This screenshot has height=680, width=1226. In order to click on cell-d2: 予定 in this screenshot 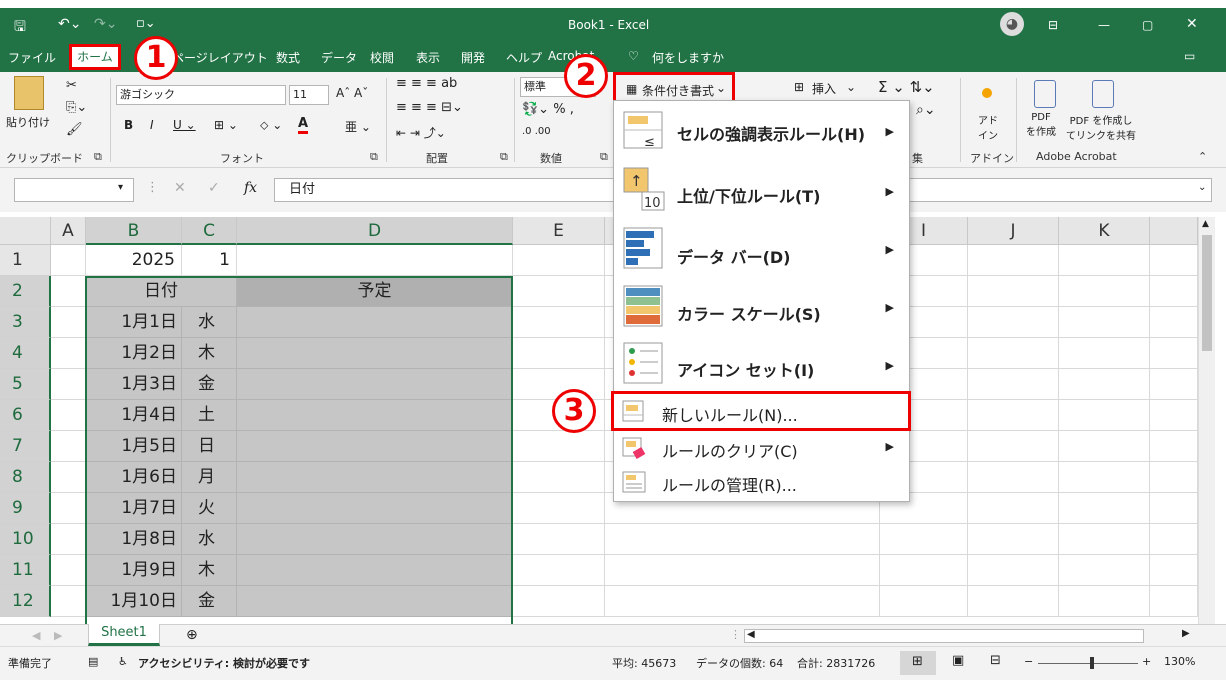, I will do `click(375, 291)`.